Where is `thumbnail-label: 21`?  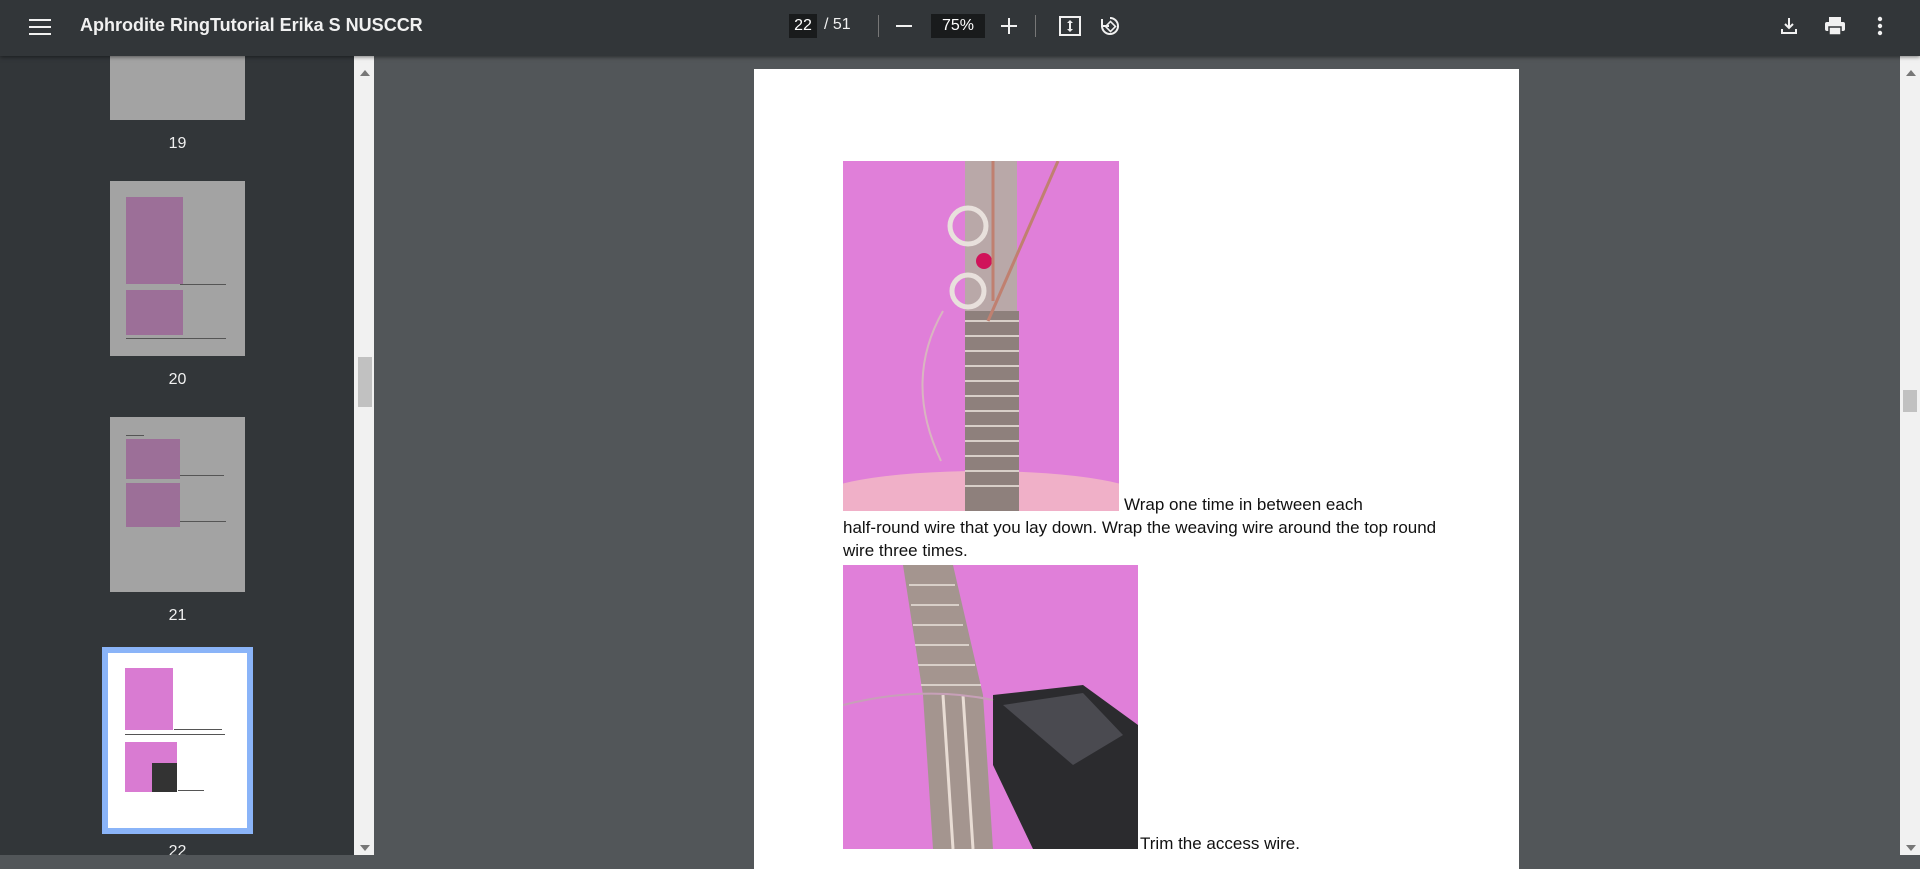 thumbnail-label: 21 is located at coordinates (177, 615).